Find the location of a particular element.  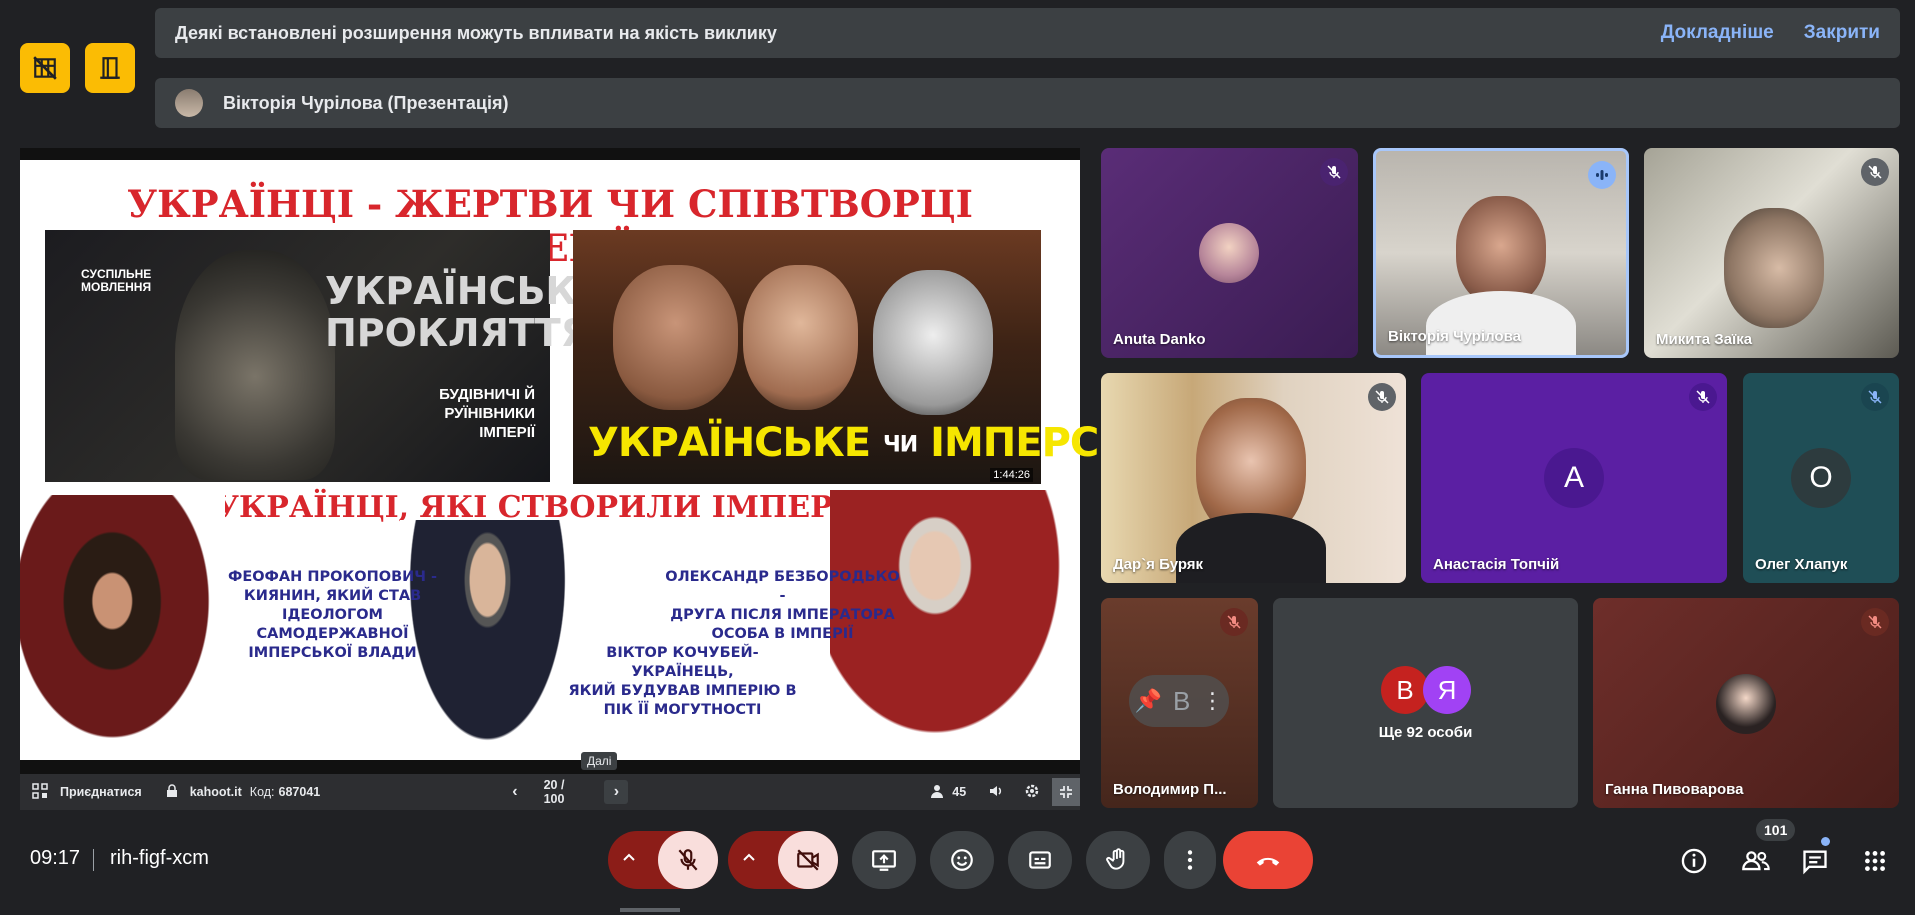

reactions-button is located at coordinates (962, 860).